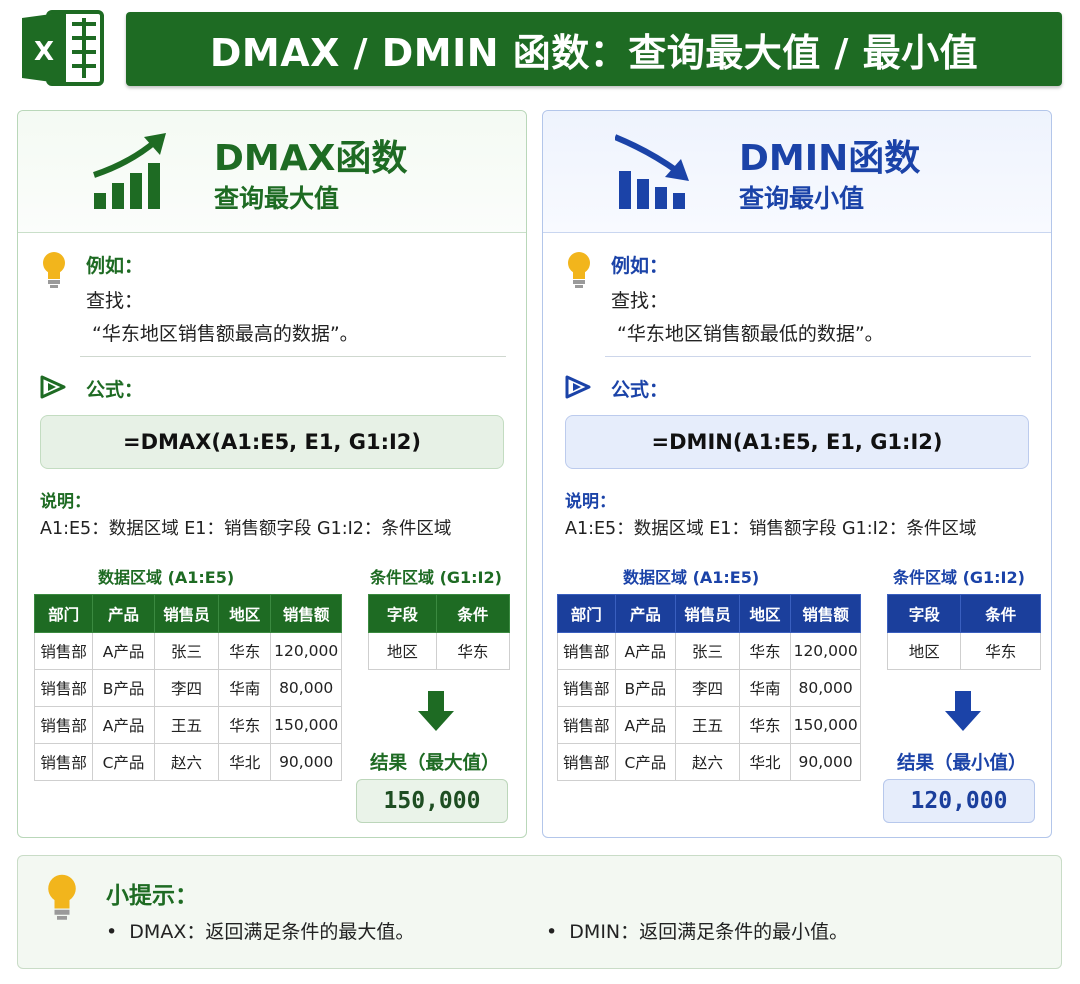 The height and width of the screenshot is (984, 1080). Describe the element at coordinates (640, 390) in the screenshot. I see `dmin-formula-label: 公式：` at that location.